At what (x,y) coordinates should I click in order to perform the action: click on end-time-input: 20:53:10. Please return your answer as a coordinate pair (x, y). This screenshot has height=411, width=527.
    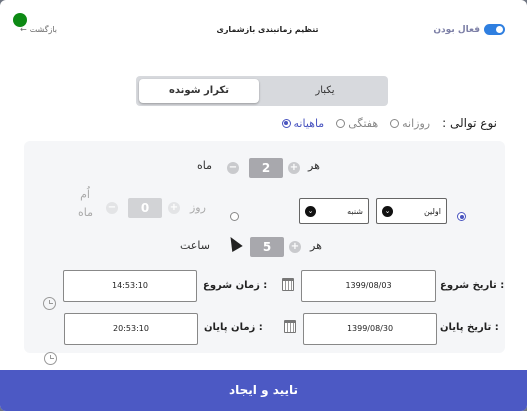
    Looking at the image, I should click on (131, 329).